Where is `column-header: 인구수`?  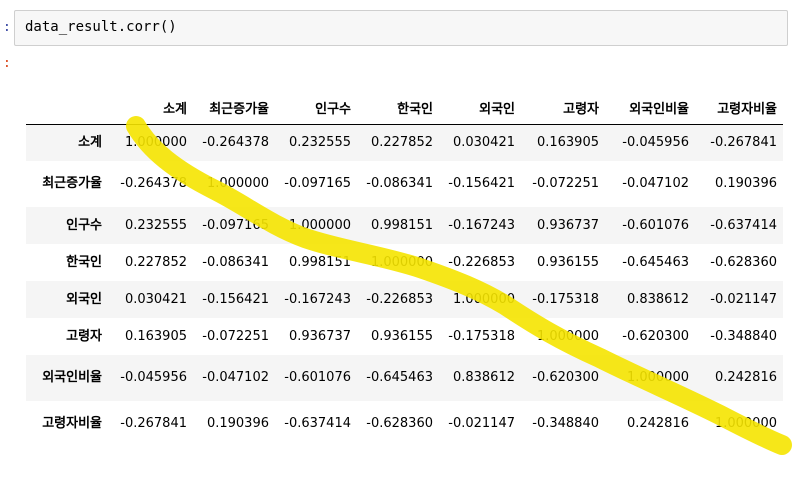 column-header: 인구수 is located at coordinates (316, 99).